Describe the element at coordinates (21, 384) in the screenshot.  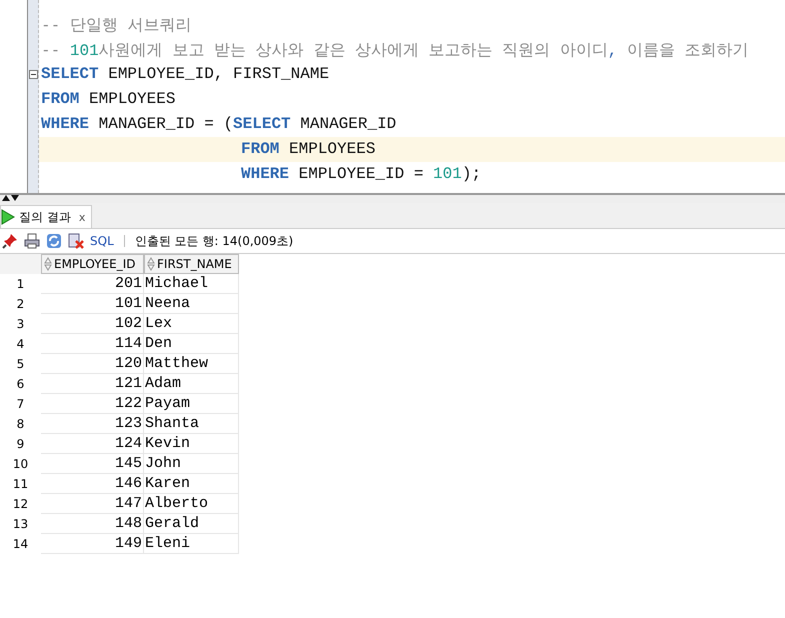
I see `row-number: 6` at that location.